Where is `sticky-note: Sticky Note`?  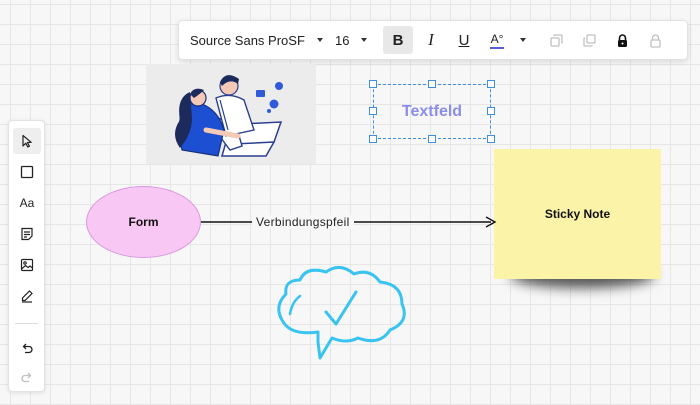 sticky-note: Sticky Note is located at coordinates (577, 214).